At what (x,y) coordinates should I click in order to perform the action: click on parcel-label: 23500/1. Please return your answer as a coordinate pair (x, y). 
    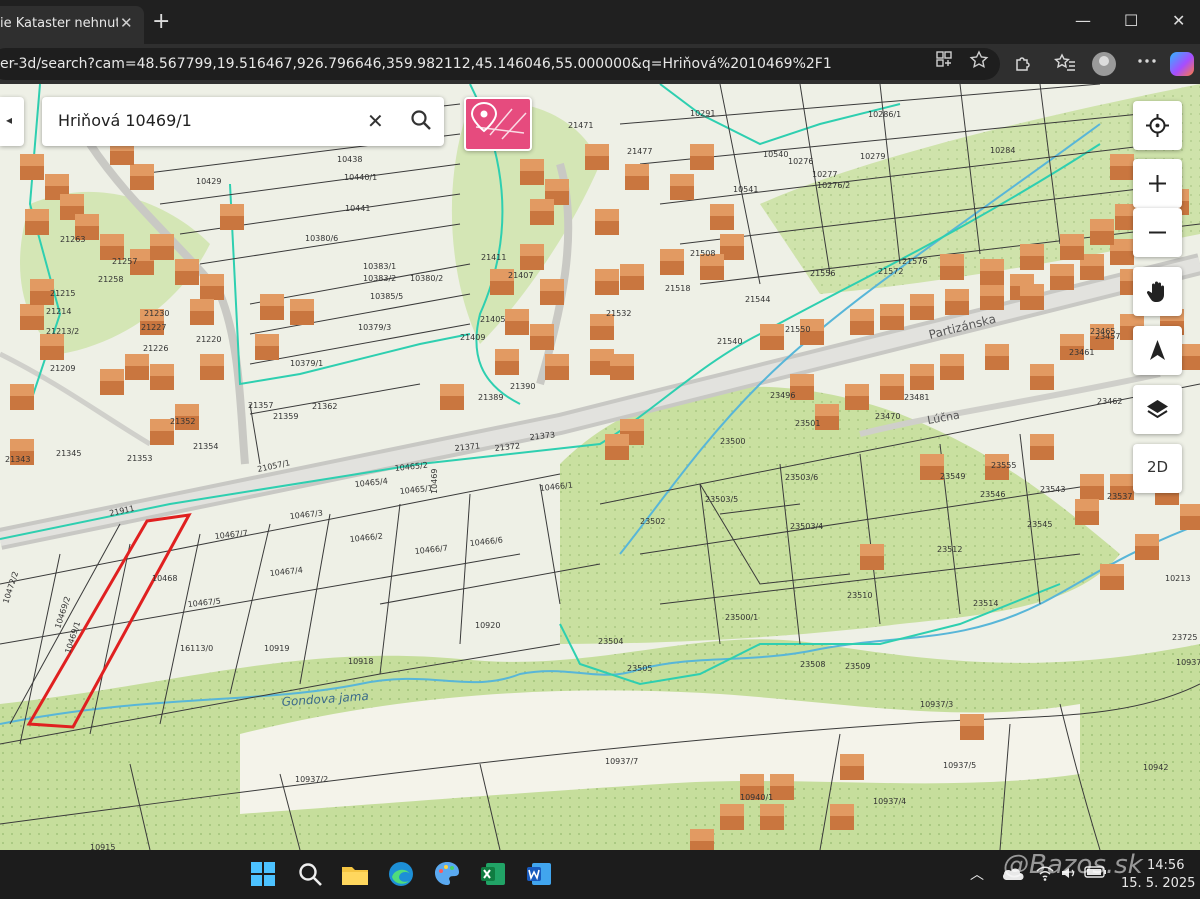
    Looking at the image, I should click on (741, 617).